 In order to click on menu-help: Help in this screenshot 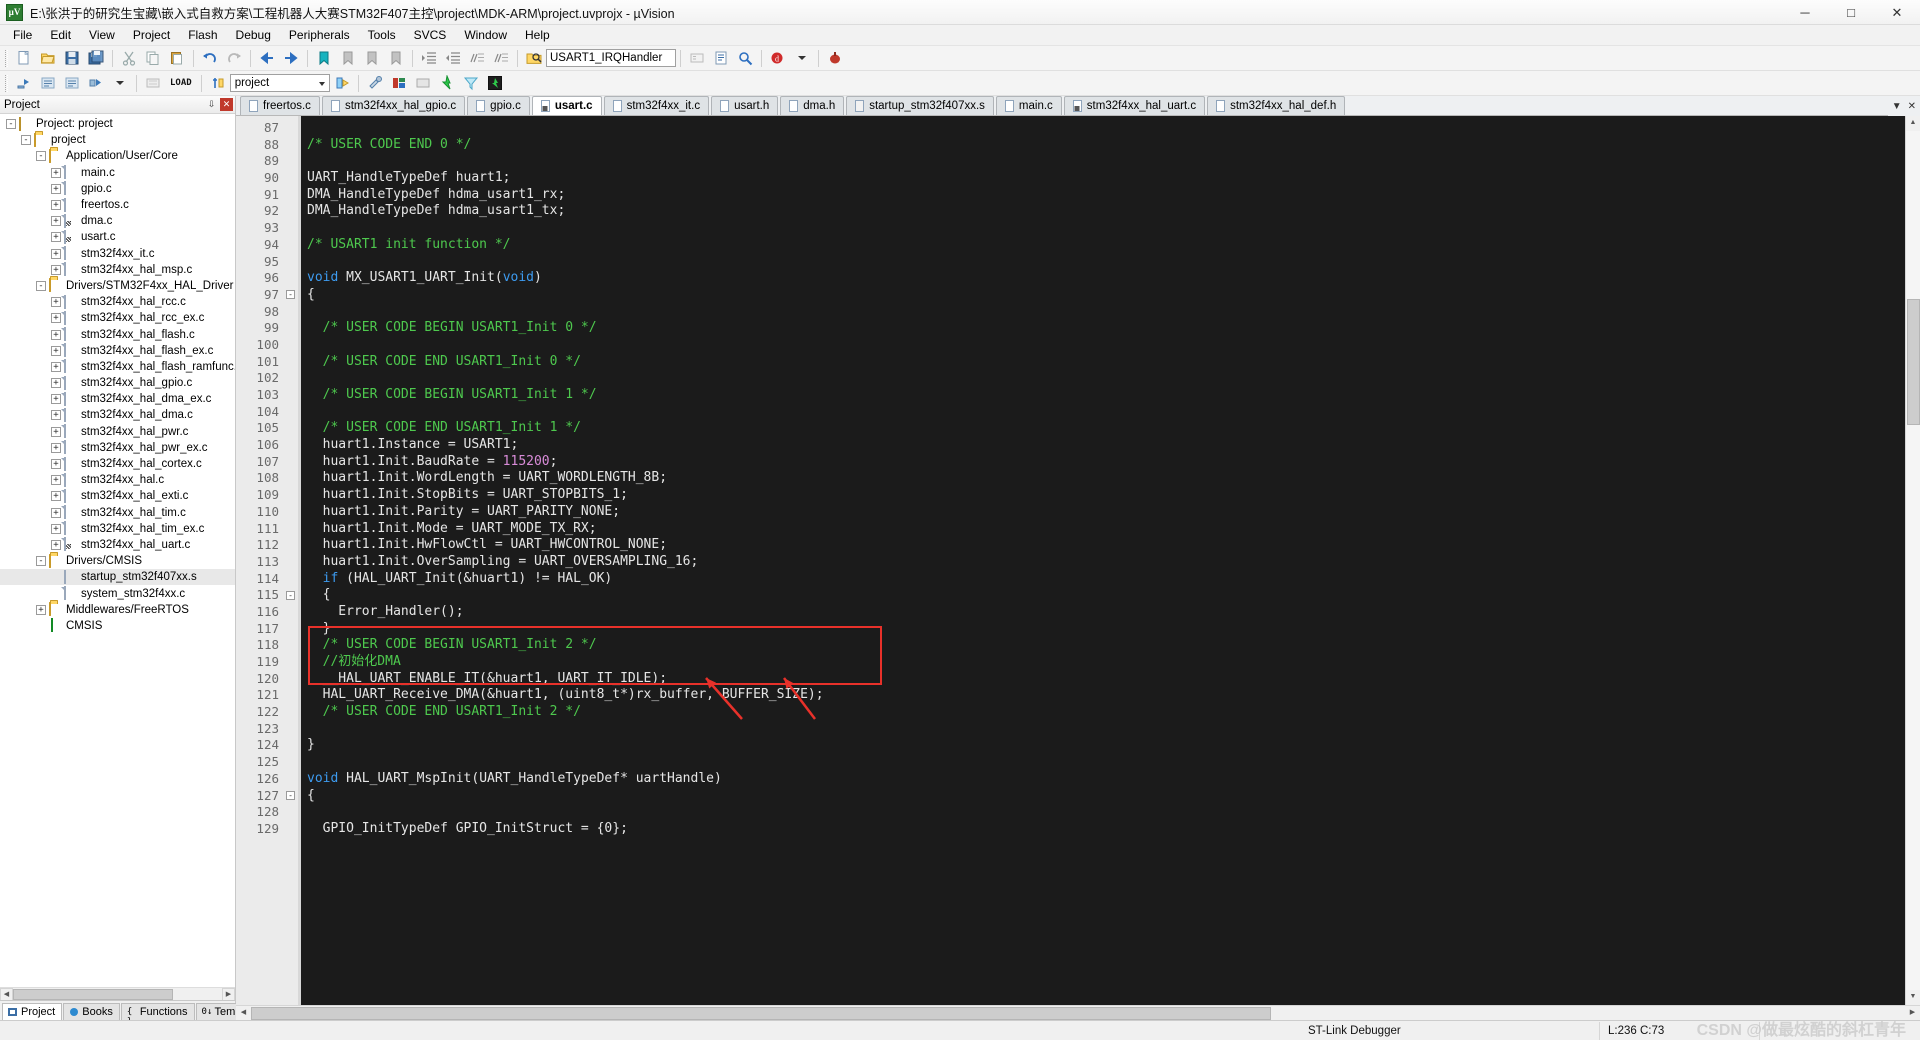, I will do `click(537, 35)`.